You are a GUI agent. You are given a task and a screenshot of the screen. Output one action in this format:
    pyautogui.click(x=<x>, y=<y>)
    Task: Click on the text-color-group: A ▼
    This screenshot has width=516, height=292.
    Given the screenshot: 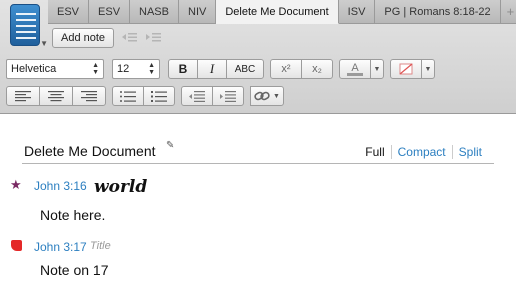 What is the action you would take?
    pyautogui.click(x=361, y=69)
    